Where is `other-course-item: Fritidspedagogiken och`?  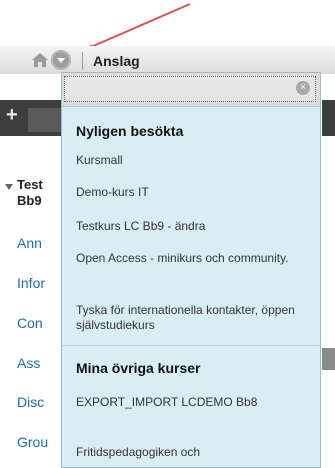
other-course-item: Fritidspedagogiken och is located at coordinates (194, 452).